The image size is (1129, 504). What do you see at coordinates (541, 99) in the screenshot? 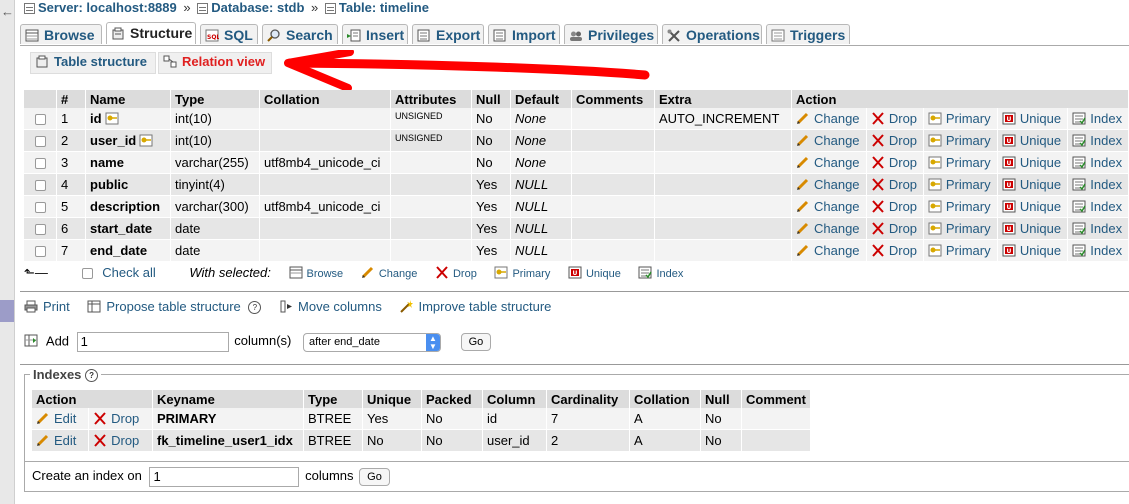
I see `column-header-default: Default` at bounding box center [541, 99].